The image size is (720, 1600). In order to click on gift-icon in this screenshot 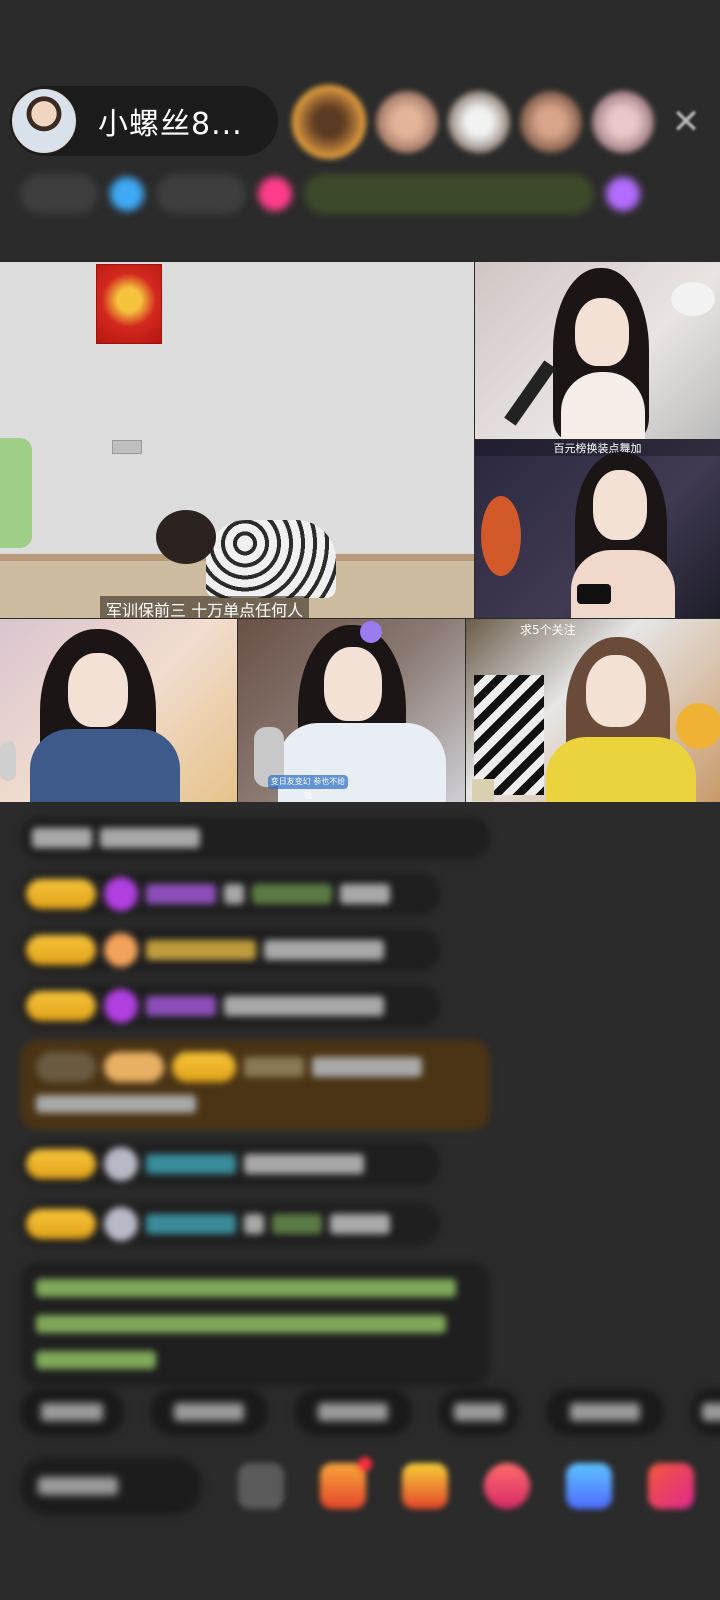, I will do `click(346, 1483)`.